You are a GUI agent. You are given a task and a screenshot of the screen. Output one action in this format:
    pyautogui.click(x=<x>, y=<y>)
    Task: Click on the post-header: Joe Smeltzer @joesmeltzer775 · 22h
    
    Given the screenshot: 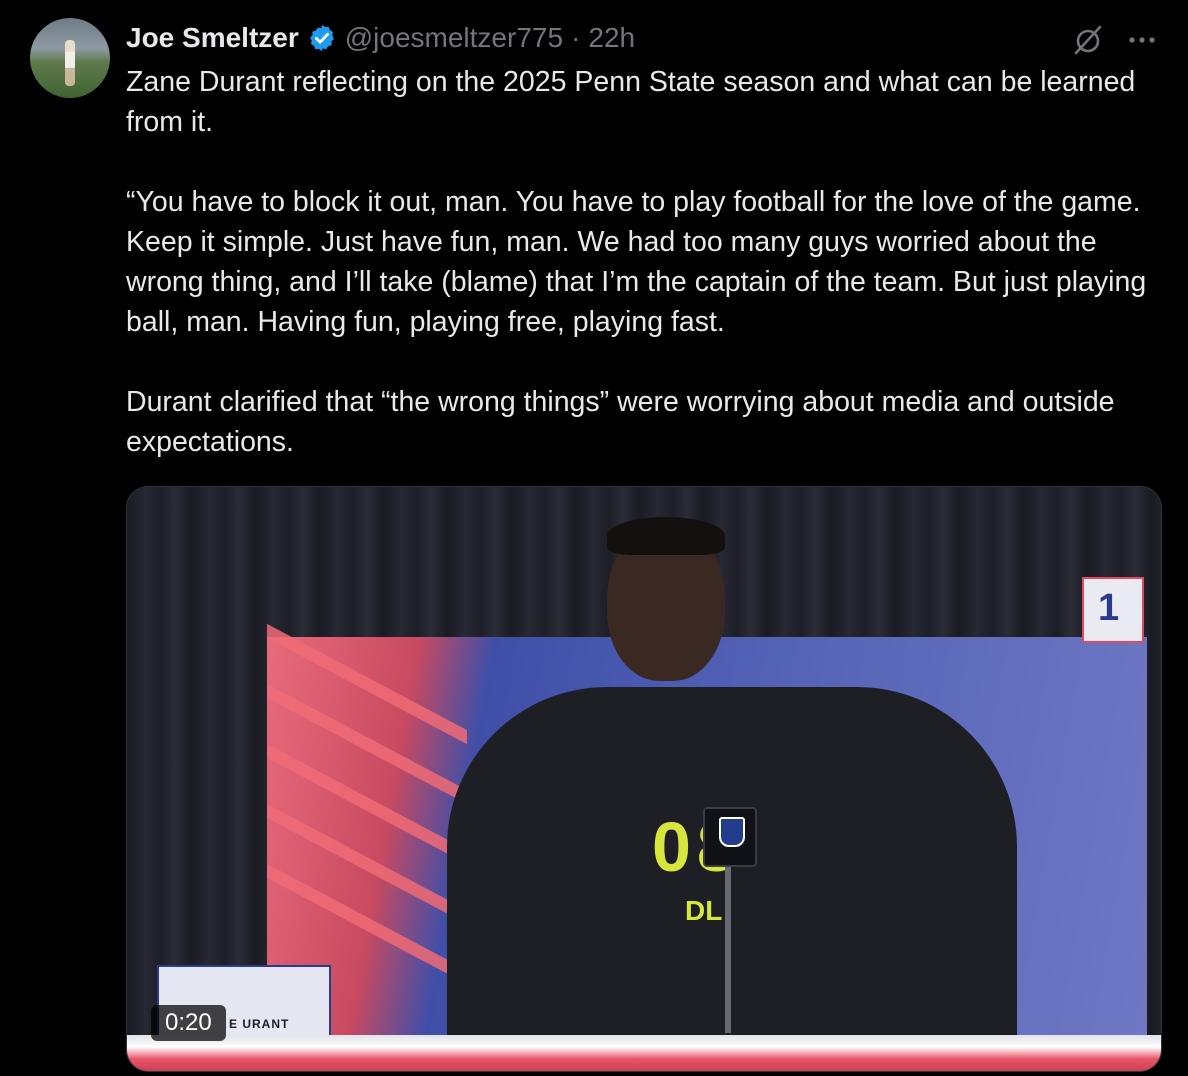 What is the action you would take?
    pyautogui.click(x=380, y=38)
    